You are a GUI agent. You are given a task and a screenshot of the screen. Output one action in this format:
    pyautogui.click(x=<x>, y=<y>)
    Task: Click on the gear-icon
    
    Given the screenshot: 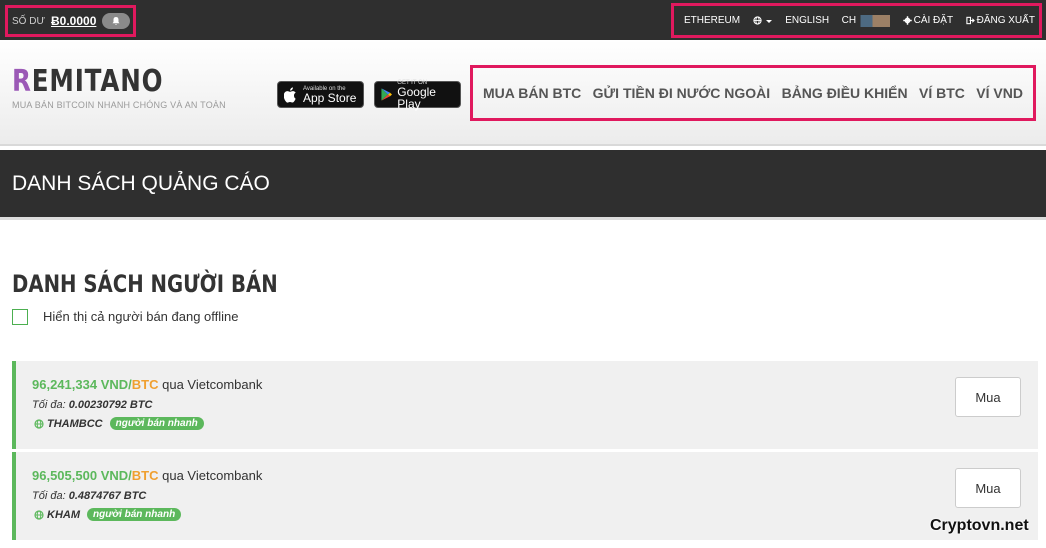 What is the action you would take?
    pyautogui.click(x=907, y=20)
    